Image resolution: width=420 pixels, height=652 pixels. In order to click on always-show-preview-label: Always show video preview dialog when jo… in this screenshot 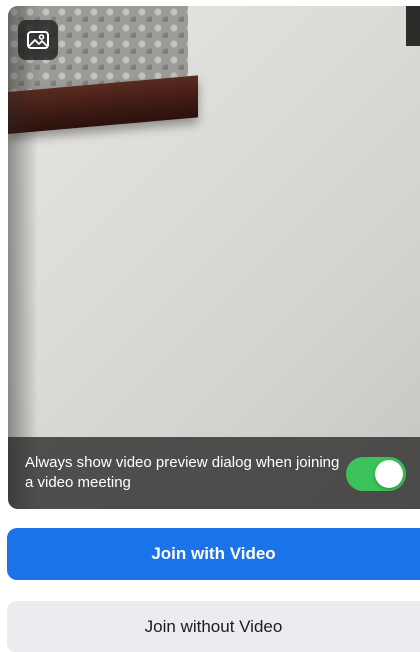, I will do `click(182, 472)`.